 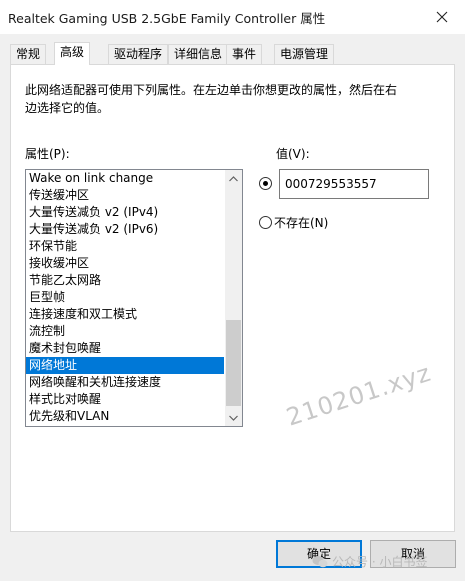 What do you see at coordinates (125, 382) in the screenshot?
I see `list-item: 网络唤醒和关机连接速度` at bounding box center [125, 382].